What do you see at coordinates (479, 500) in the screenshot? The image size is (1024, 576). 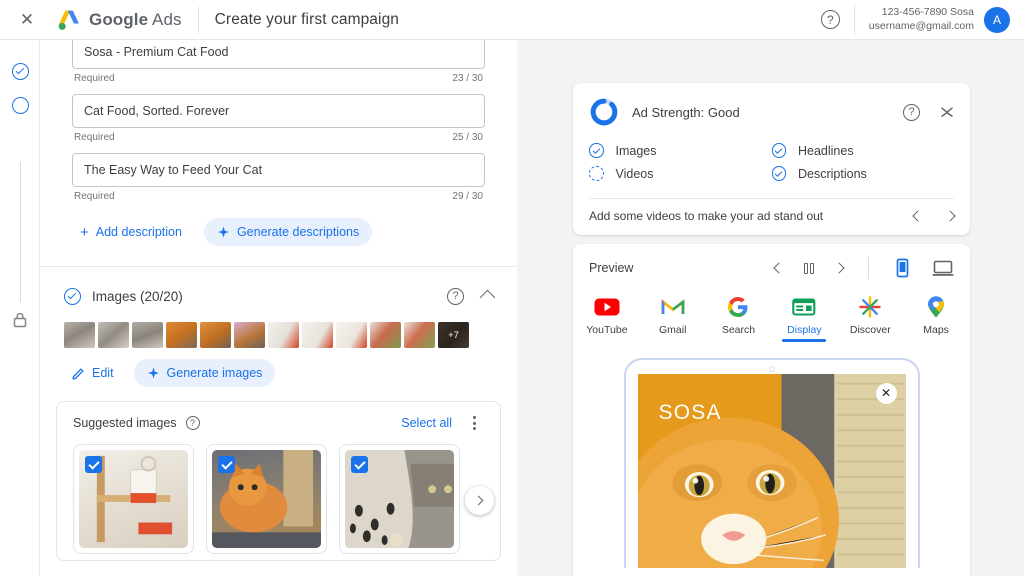 I see `suggested-images-next-button` at bounding box center [479, 500].